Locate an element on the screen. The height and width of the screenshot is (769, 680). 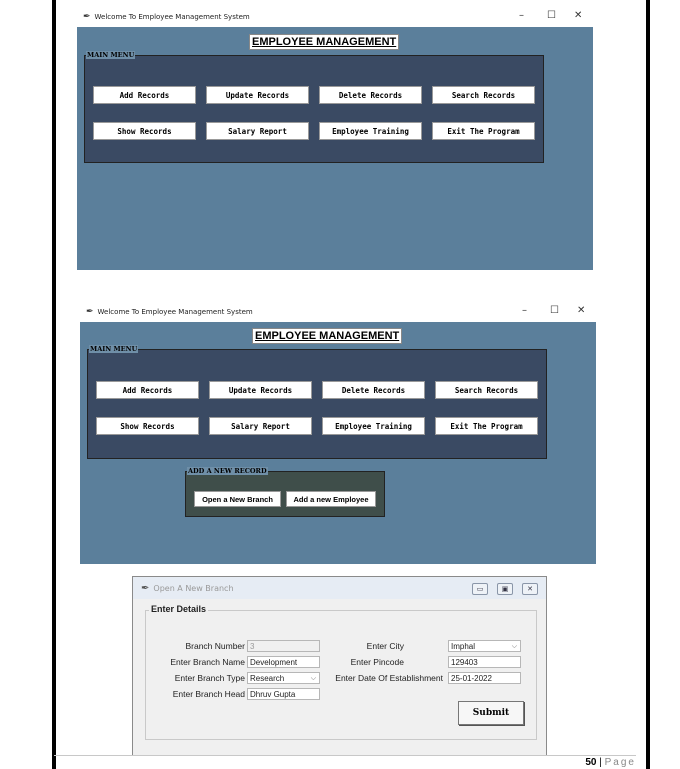
establishment-date-input: 25-01-2022 is located at coordinates (484, 678).